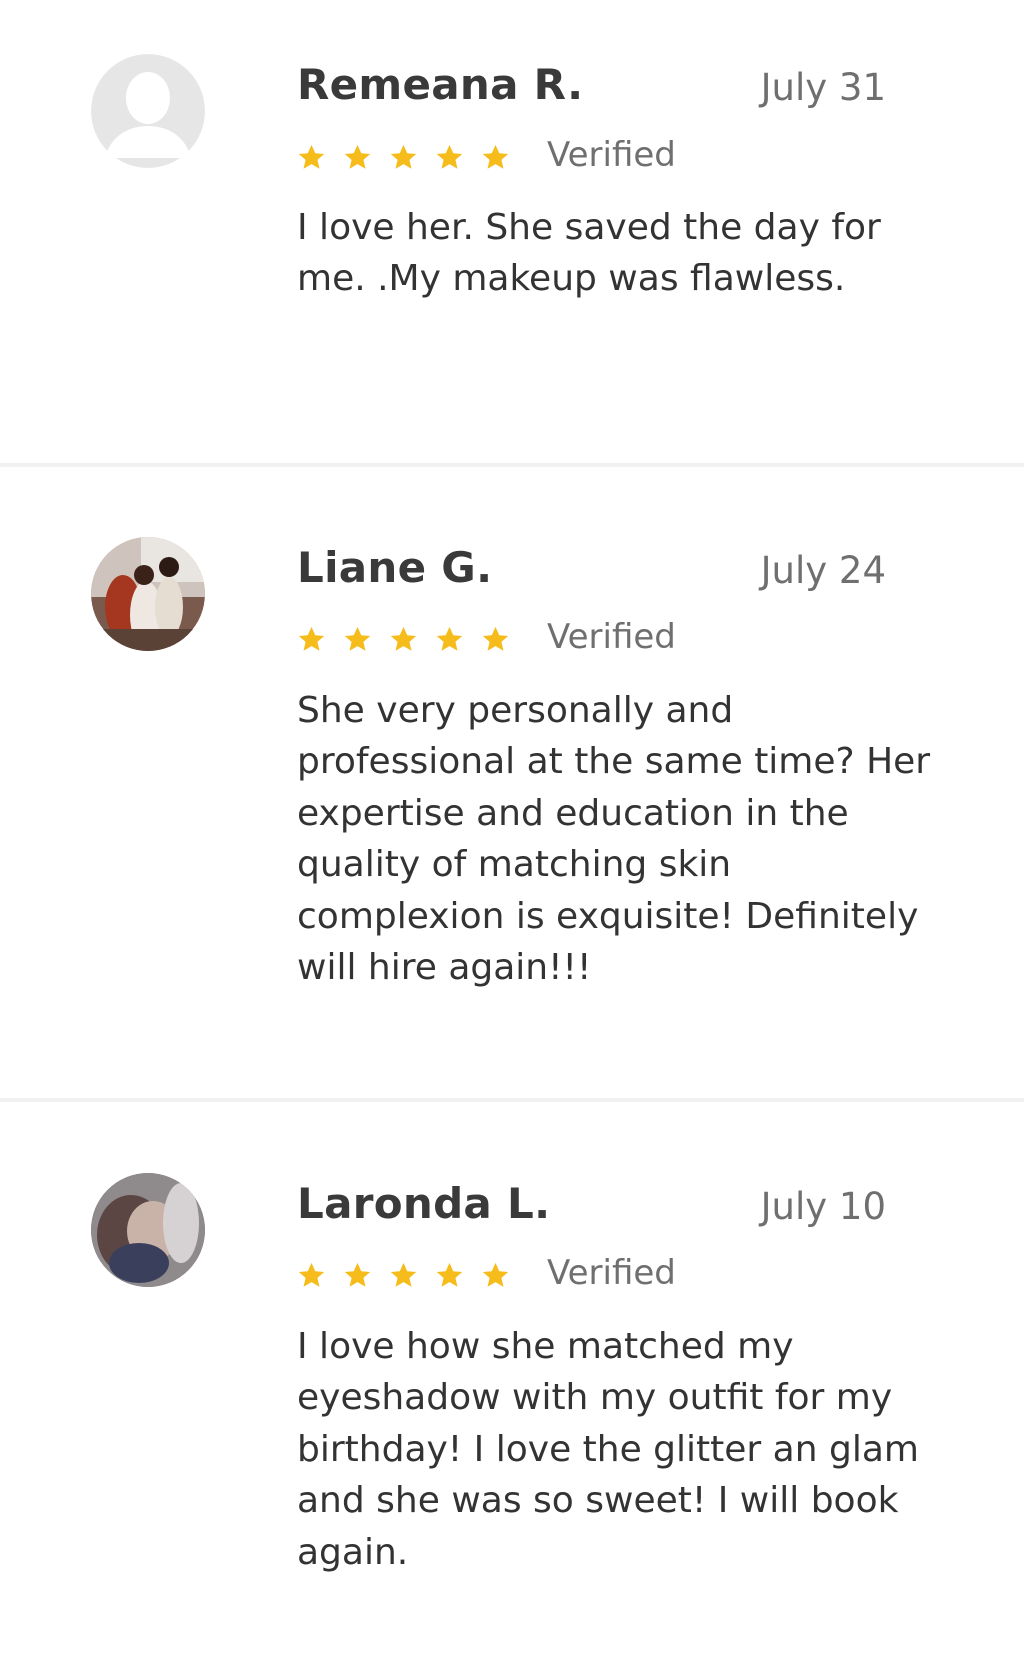 The height and width of the screenshot is (1673, 1024). What do you see at coordinates (148, 111) in the screenshot?
I see `default-user-avatar-icon` at bounding box center [148, 111].